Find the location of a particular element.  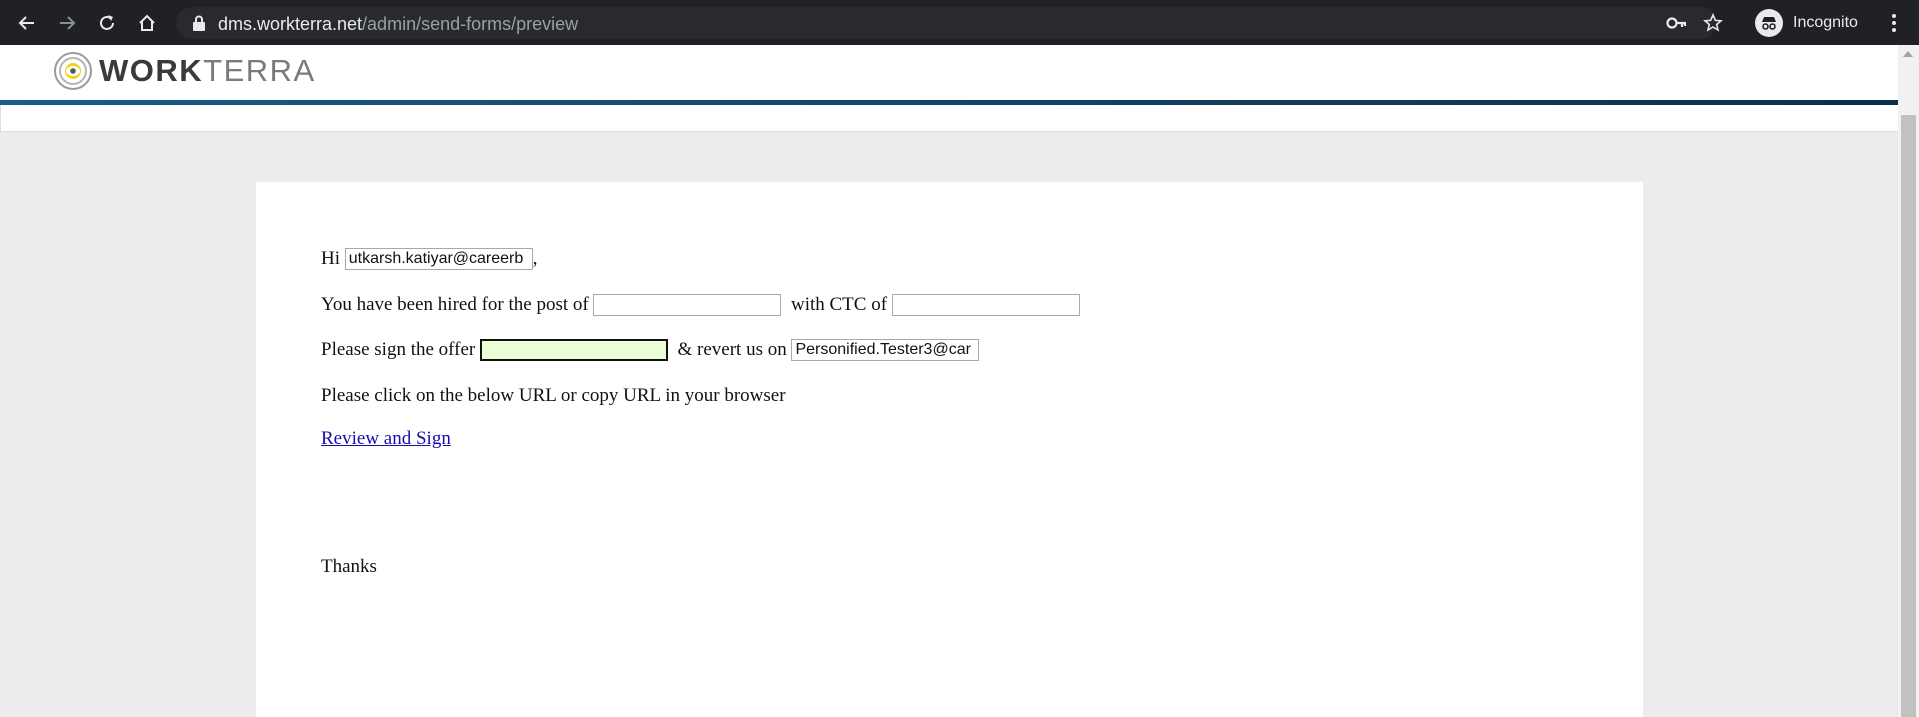

forward-button is located at coordinates (67, 23).